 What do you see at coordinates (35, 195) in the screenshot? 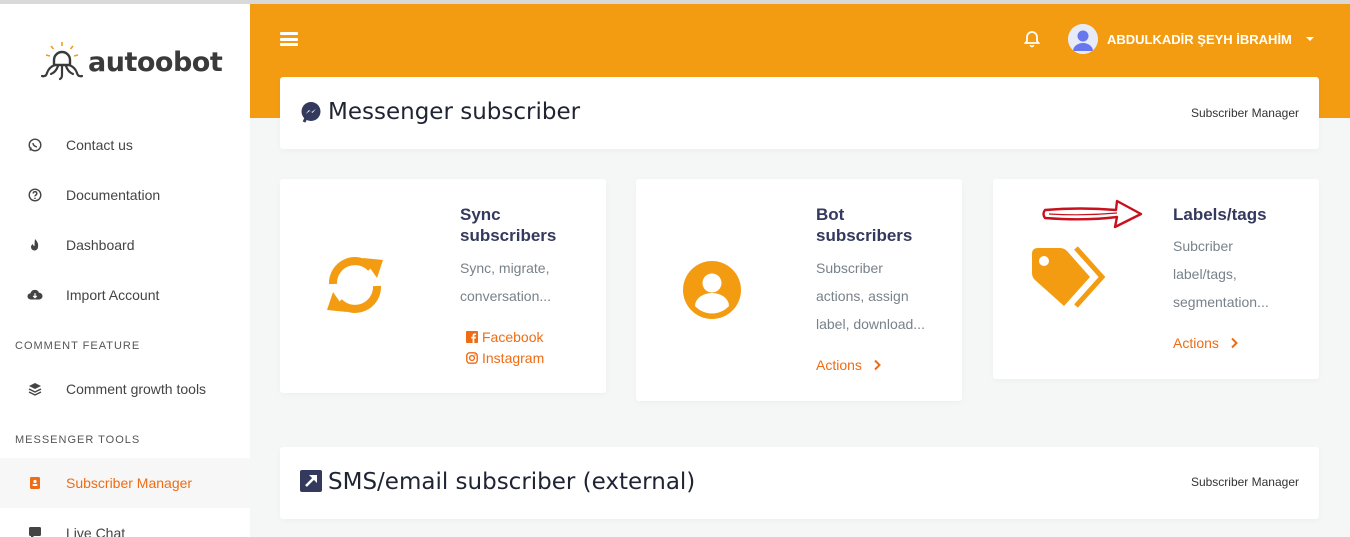
I see `question-circle-icon` at bounding box center [35, 195].